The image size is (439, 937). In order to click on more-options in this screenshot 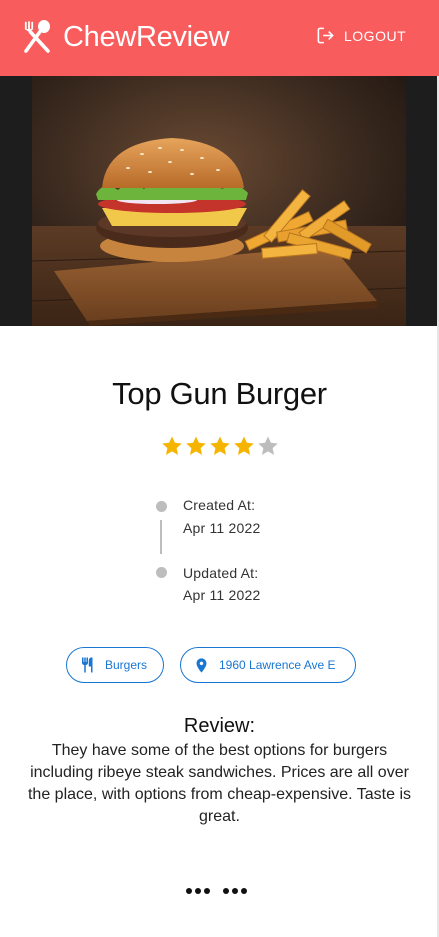, I will do `click(223, 891)`.